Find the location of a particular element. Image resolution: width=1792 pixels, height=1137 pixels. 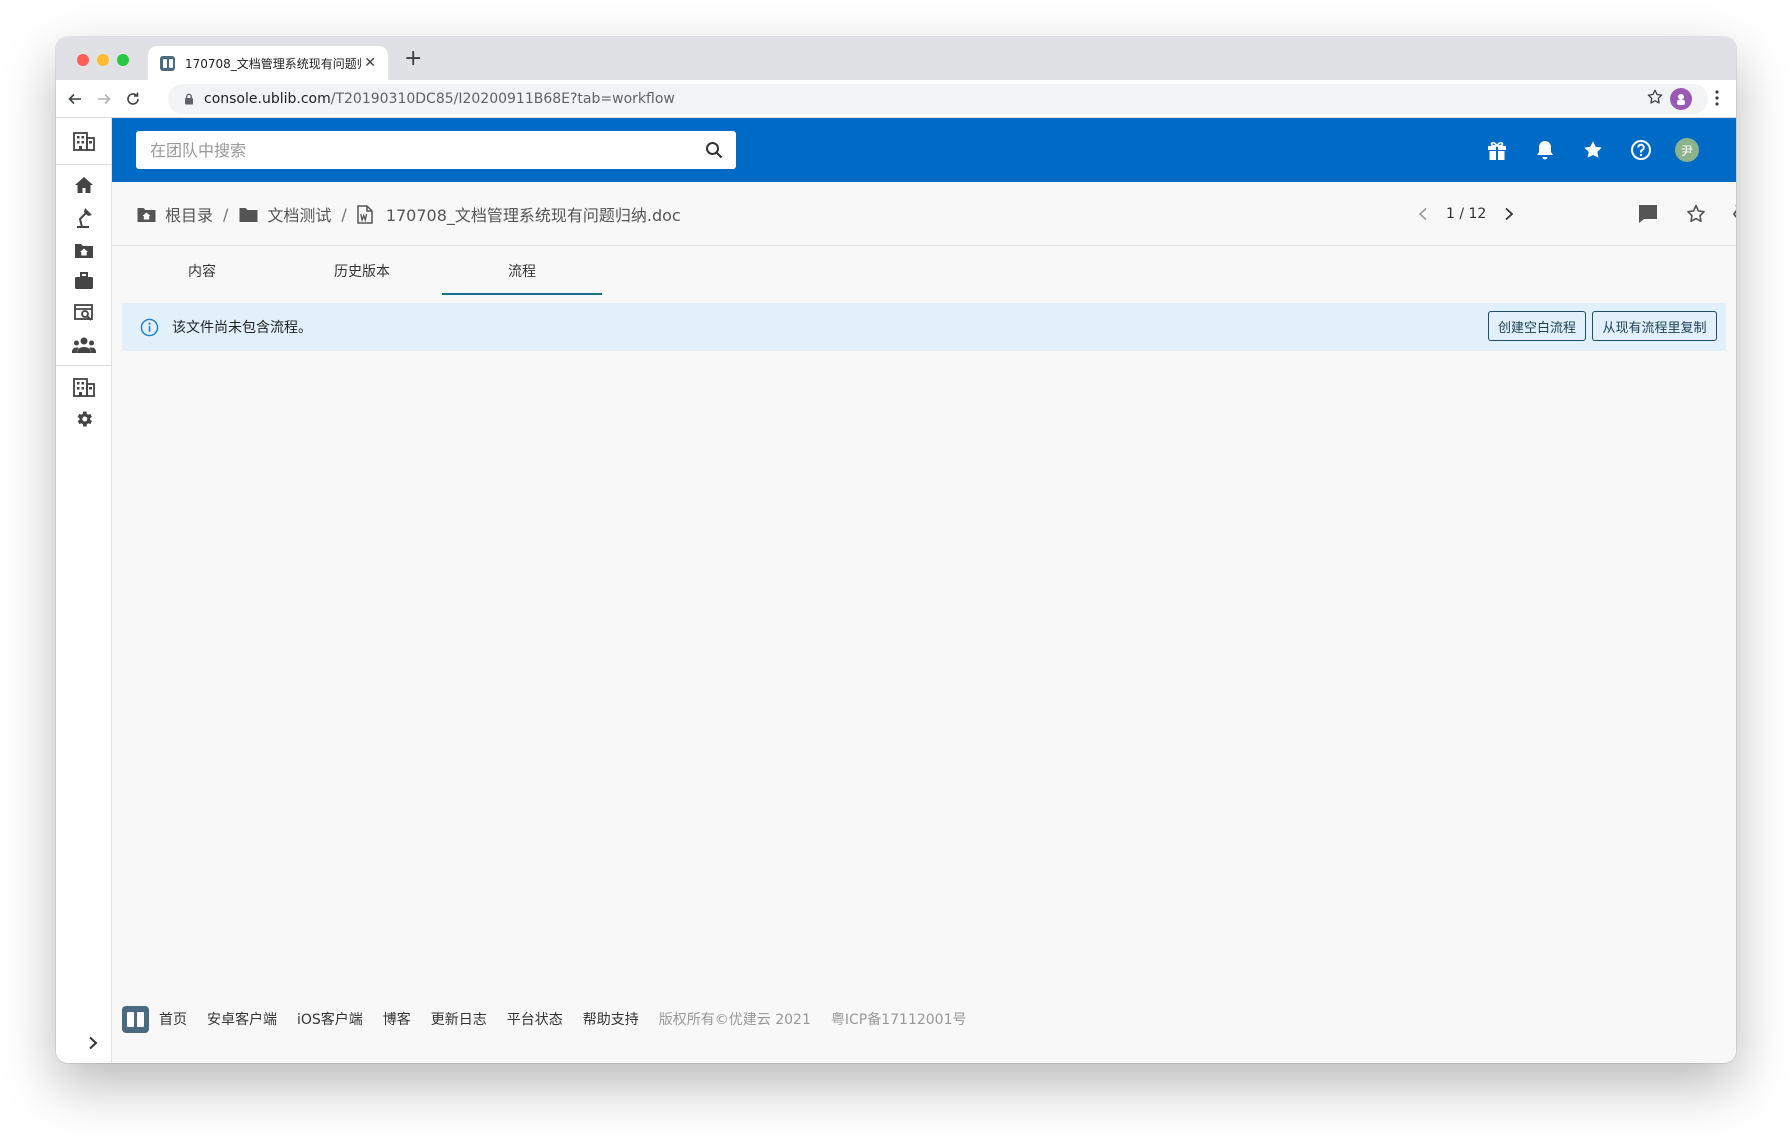

browser-tab-title: 170708_文档管理系统现有问题归纳.doc is located at coordinates (273, 63).